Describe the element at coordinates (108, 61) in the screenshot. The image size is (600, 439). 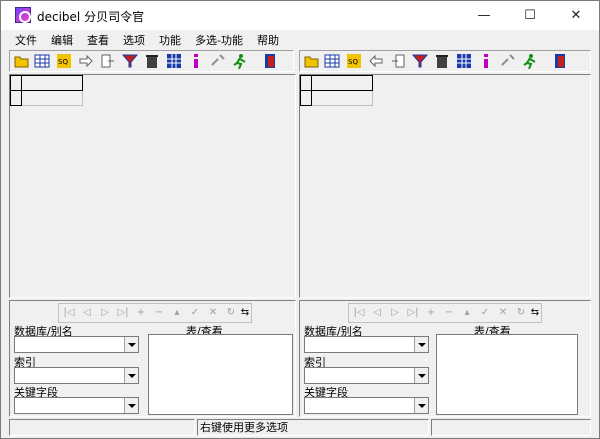
I see `copy-right-icon` at that location.